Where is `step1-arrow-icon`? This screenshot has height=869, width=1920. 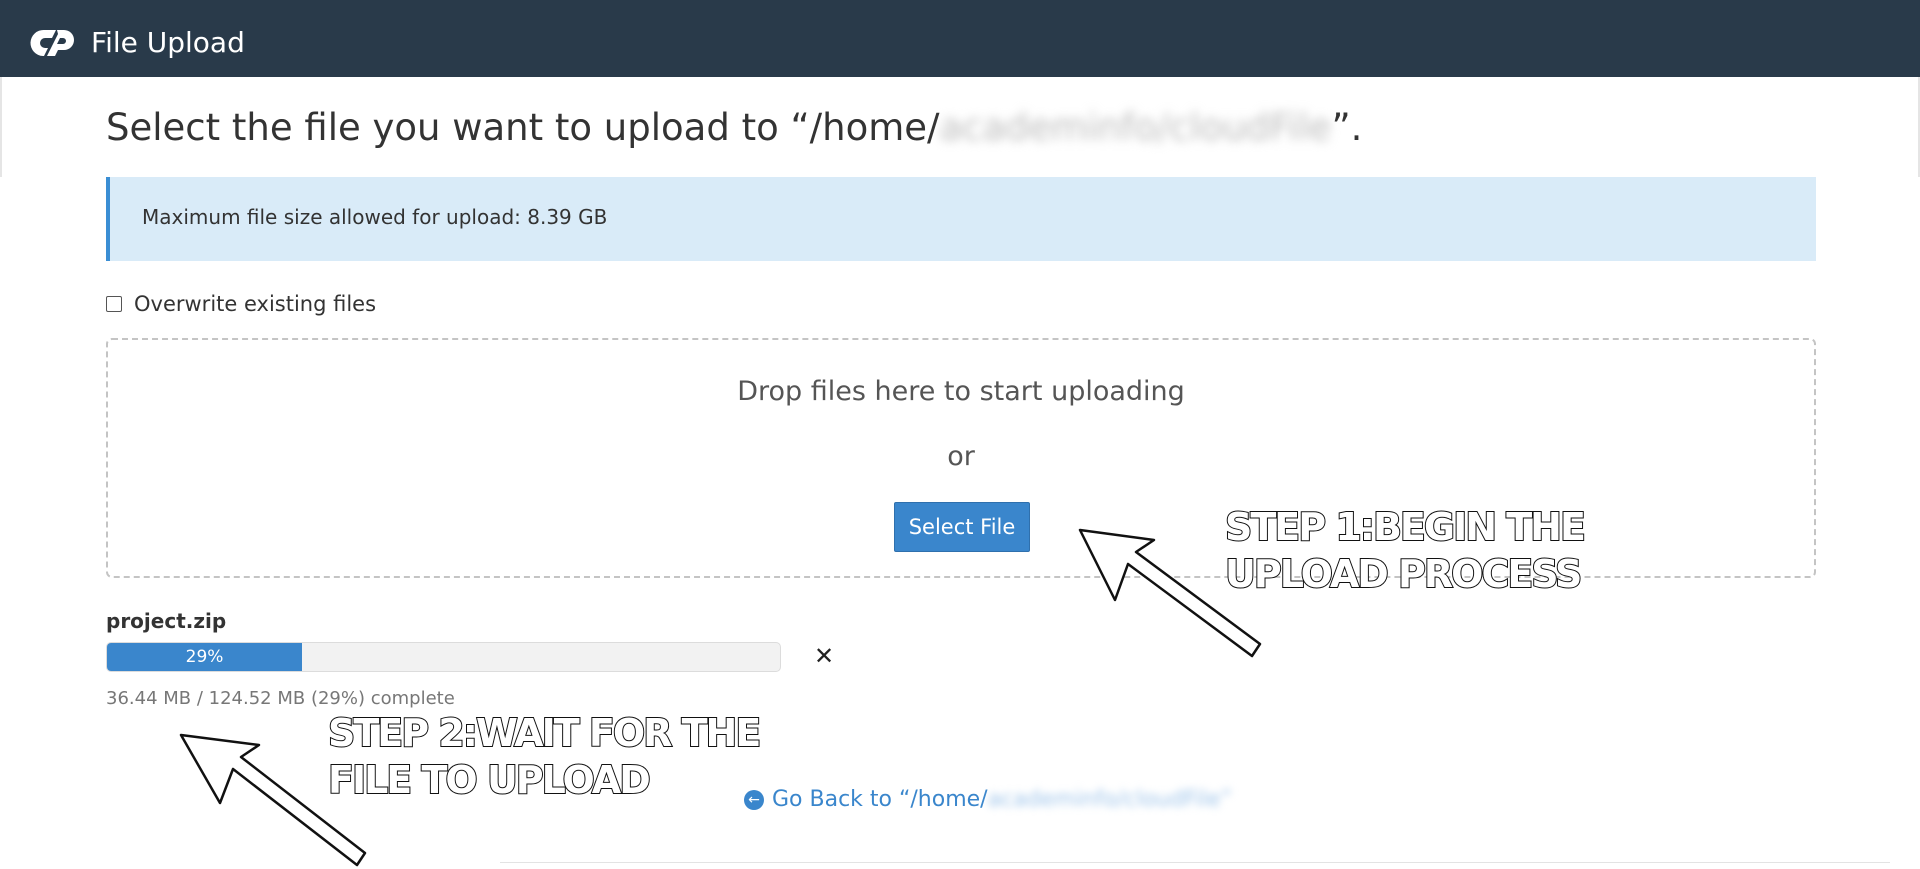
step1-arrow-icon is located at coordinates (1170, 593).